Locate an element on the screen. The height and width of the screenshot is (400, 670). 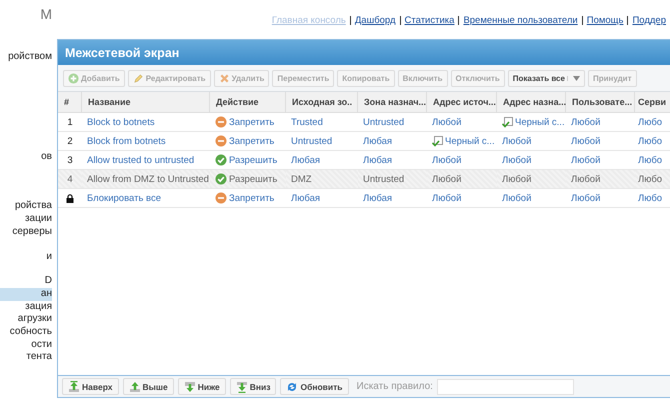
toolbar-button: Наверх is located at coordinates (90, 386).